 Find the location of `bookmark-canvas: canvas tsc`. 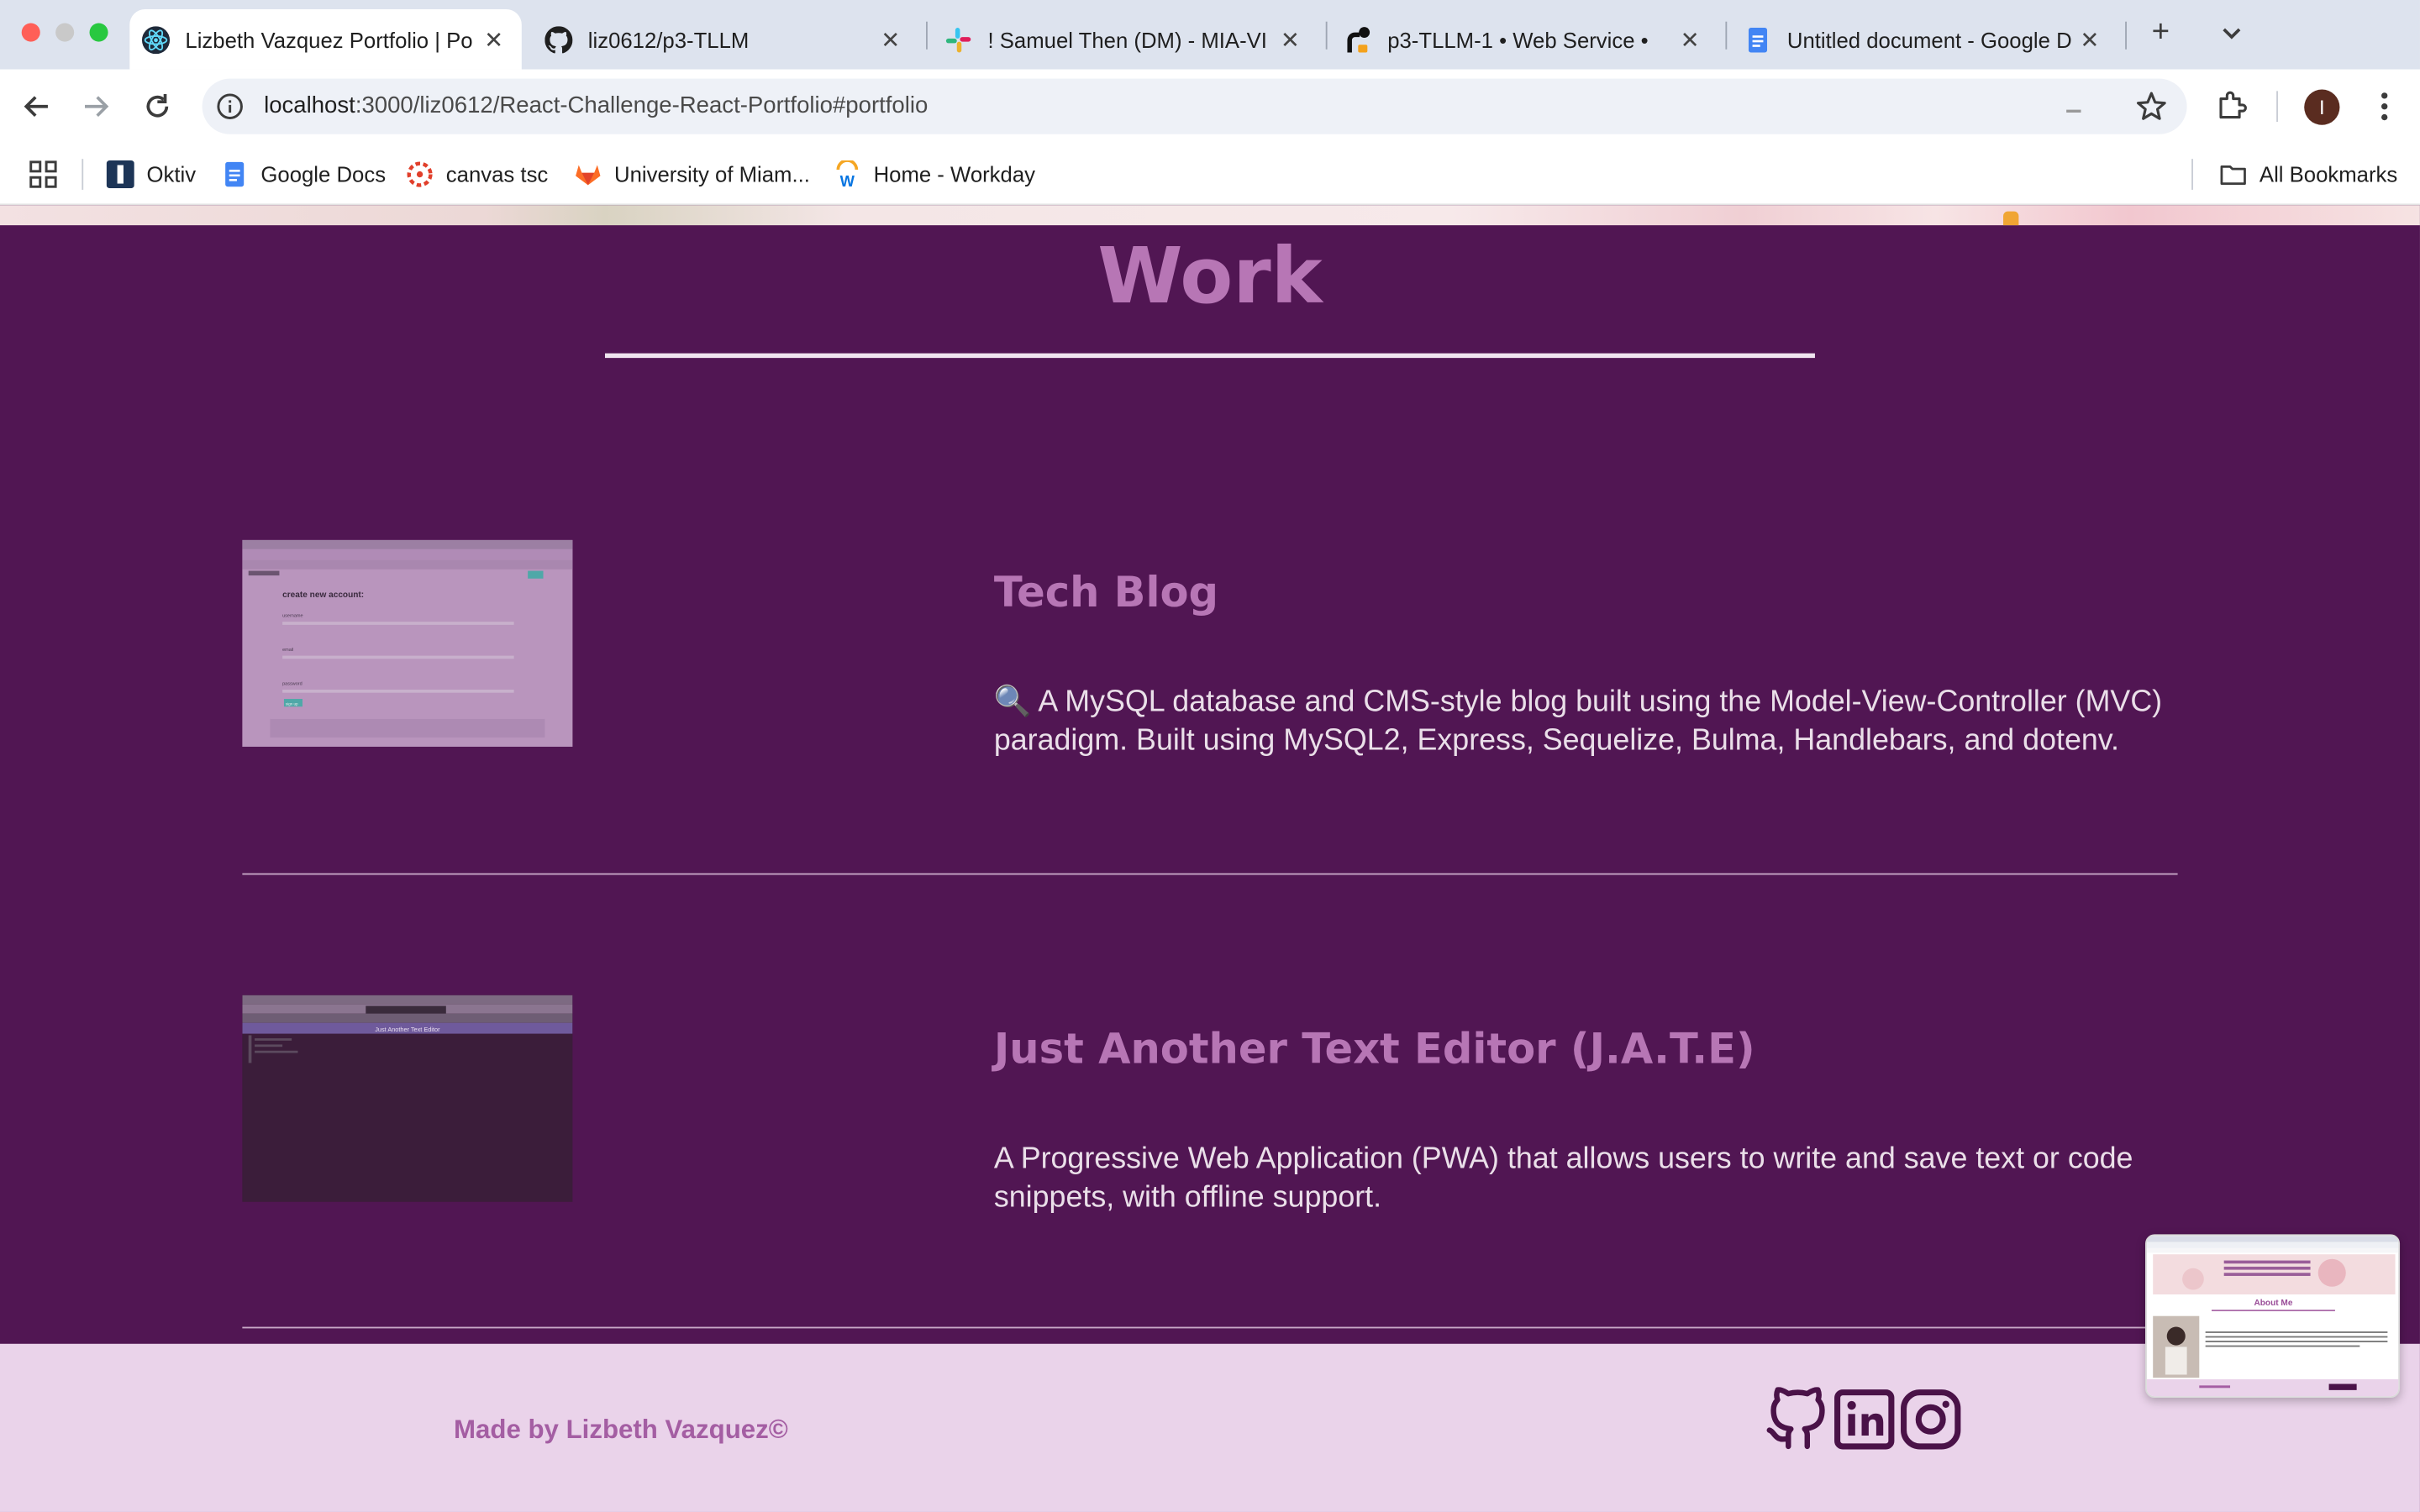

bookmark-canvas: canvas tsc is located at coordinates (477, 174).